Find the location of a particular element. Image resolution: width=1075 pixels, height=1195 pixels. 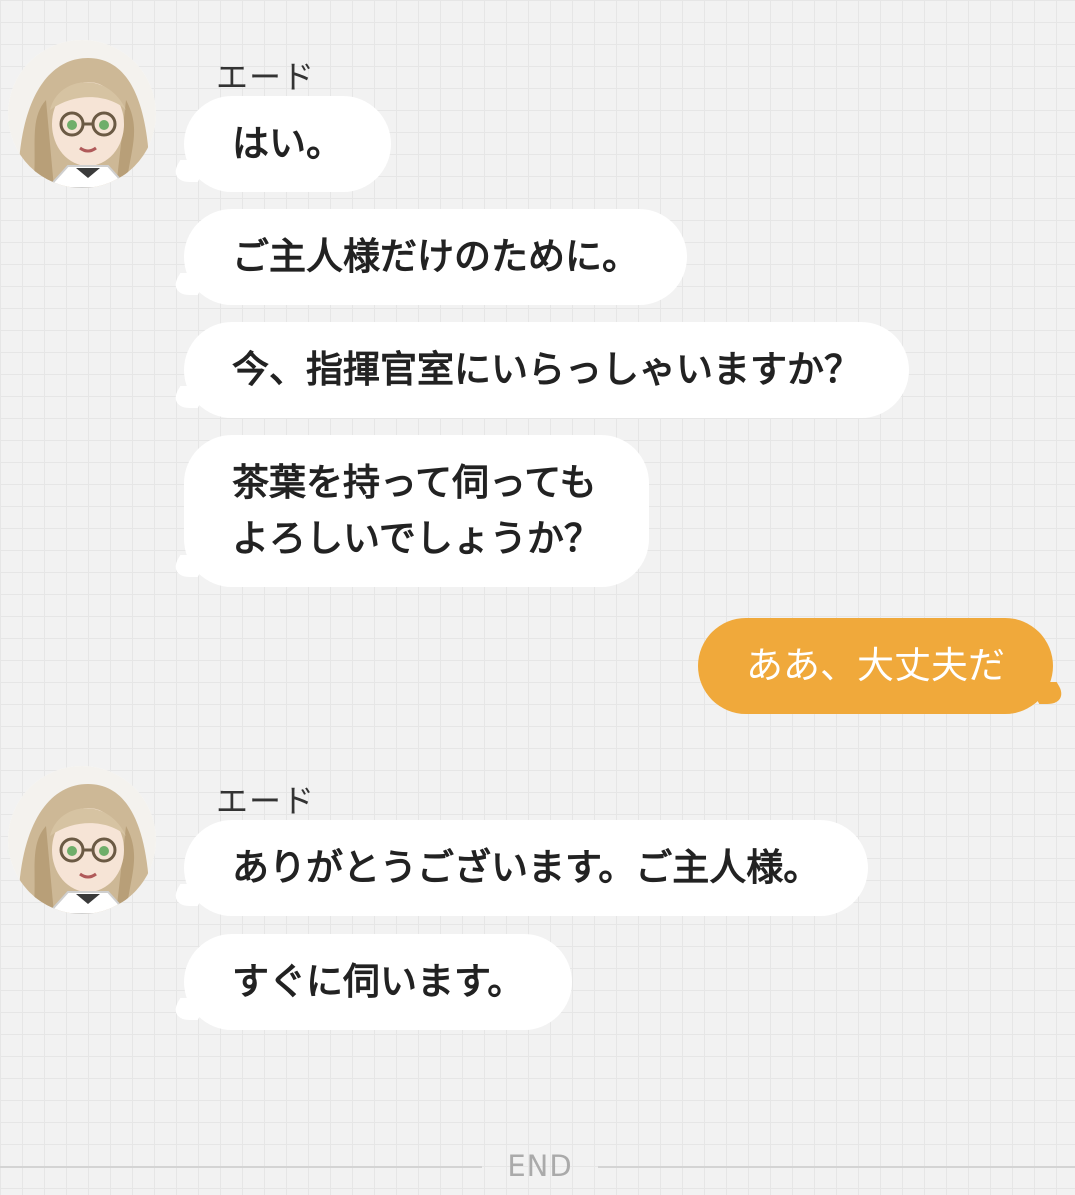

message-bubble: すぐに伺います。 is located at coordinates (378, 982).